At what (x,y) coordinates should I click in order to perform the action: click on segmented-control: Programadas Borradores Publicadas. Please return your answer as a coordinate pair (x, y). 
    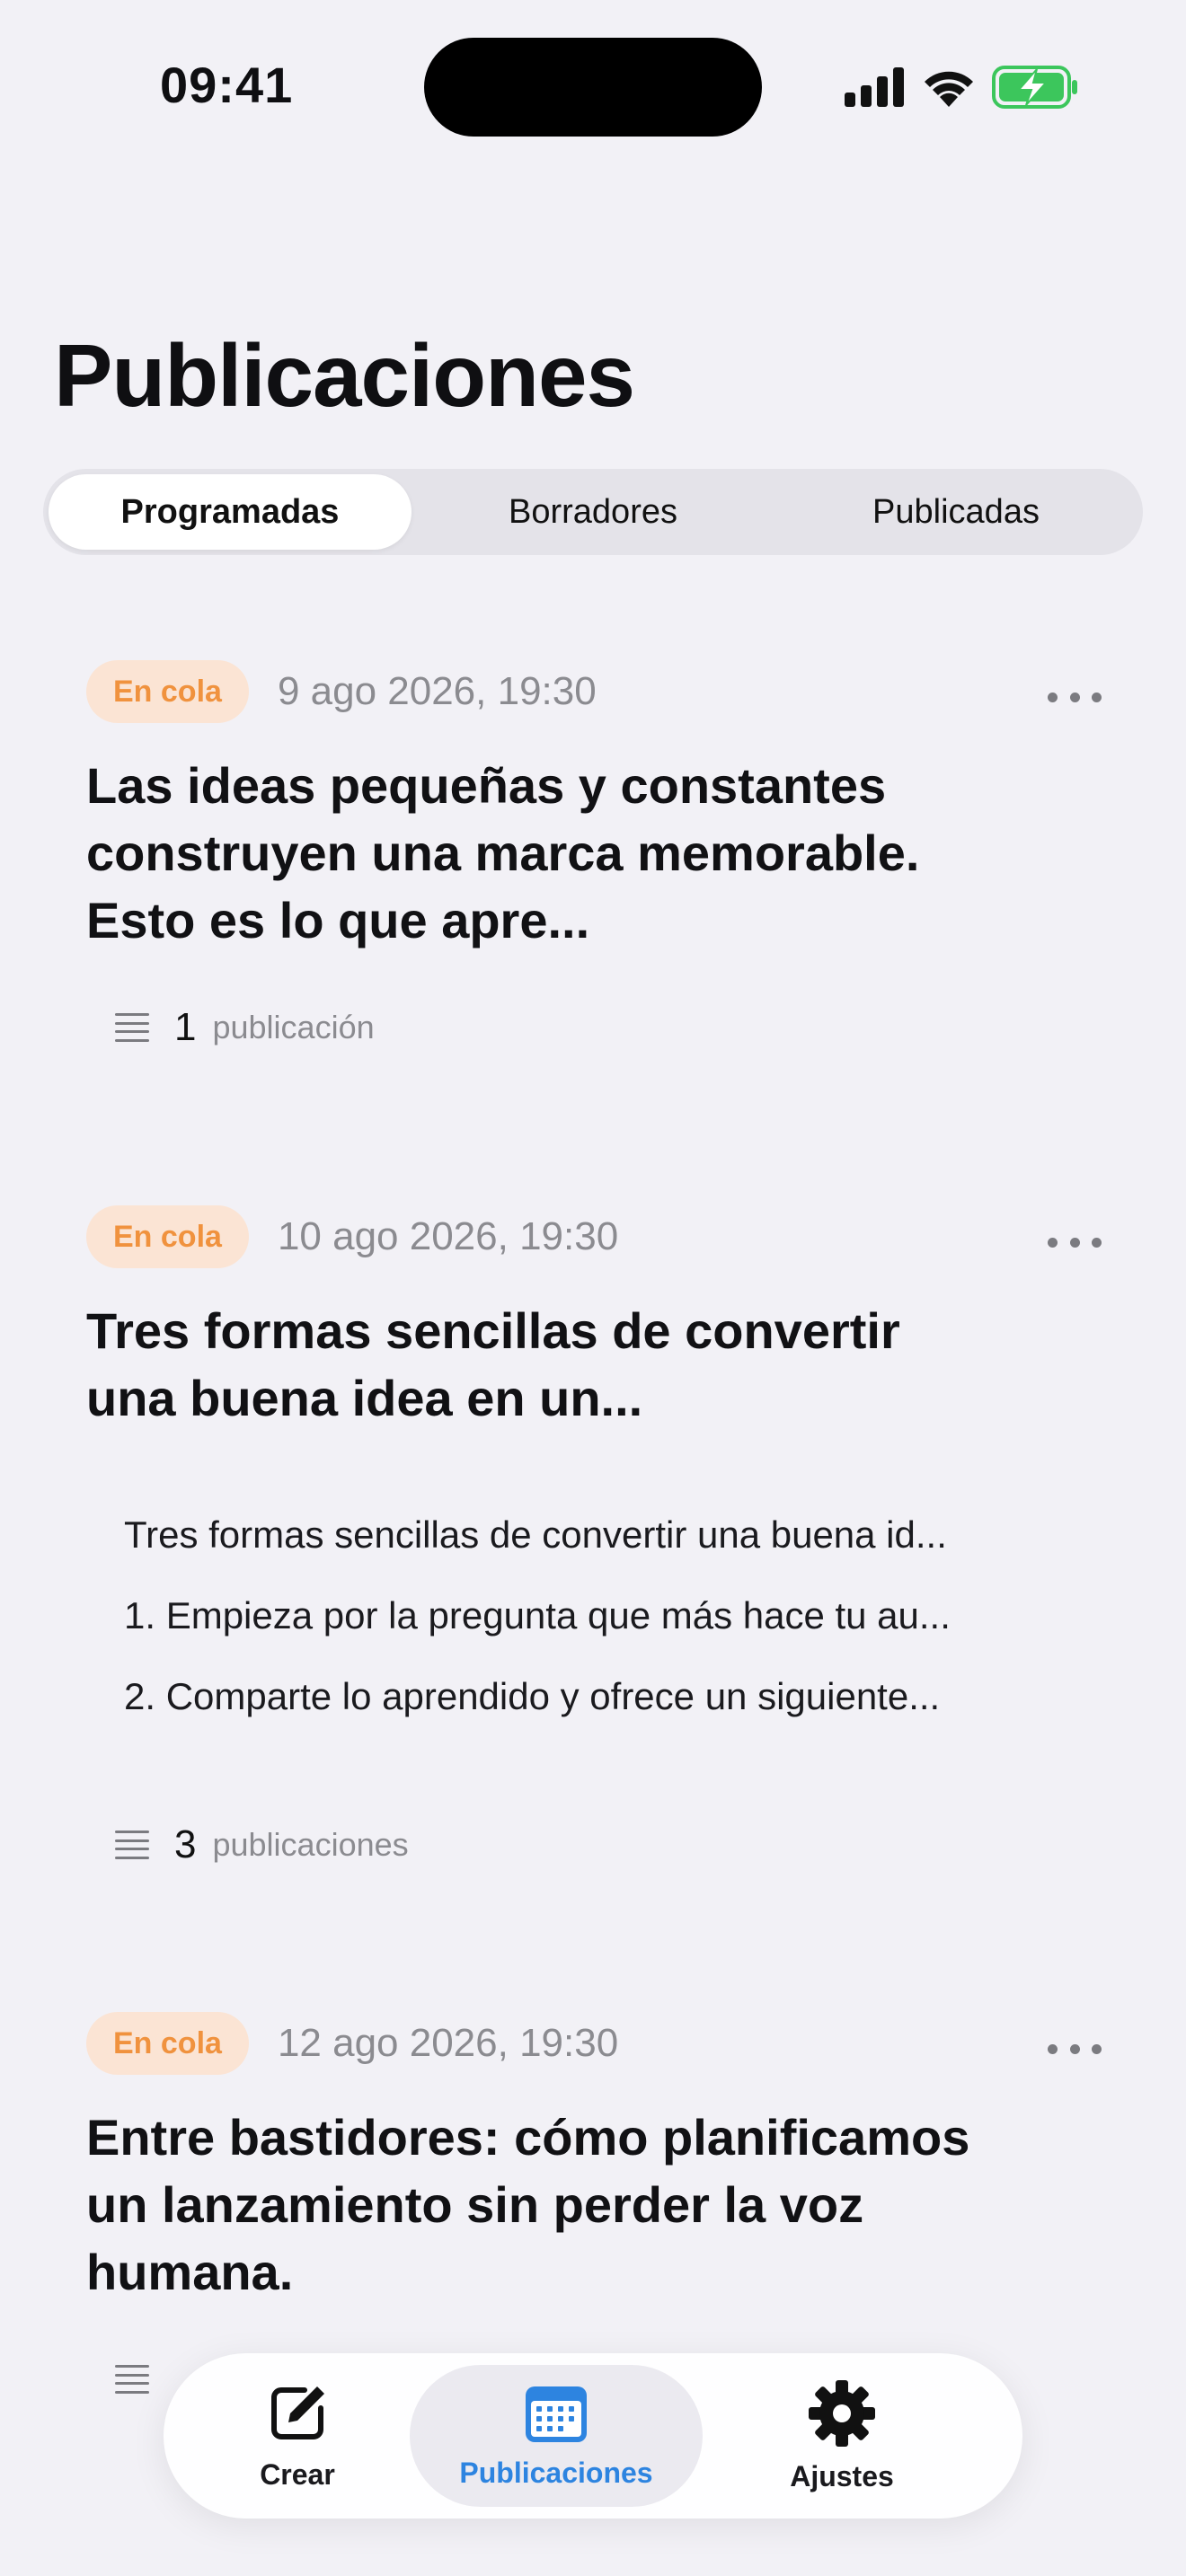
    Looking at the image, I should click on (593, 512).